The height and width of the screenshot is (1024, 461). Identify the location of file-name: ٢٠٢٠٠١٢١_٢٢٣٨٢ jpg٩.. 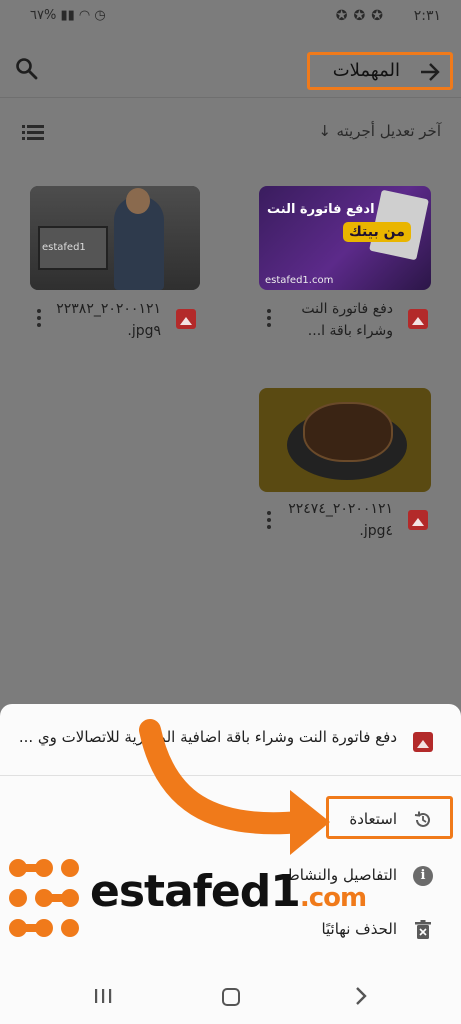
(96, 320).